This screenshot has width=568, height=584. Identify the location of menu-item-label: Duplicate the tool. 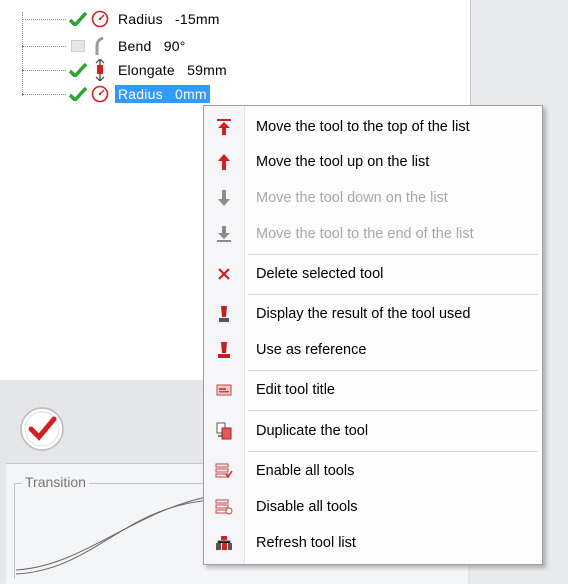
(312, 431).